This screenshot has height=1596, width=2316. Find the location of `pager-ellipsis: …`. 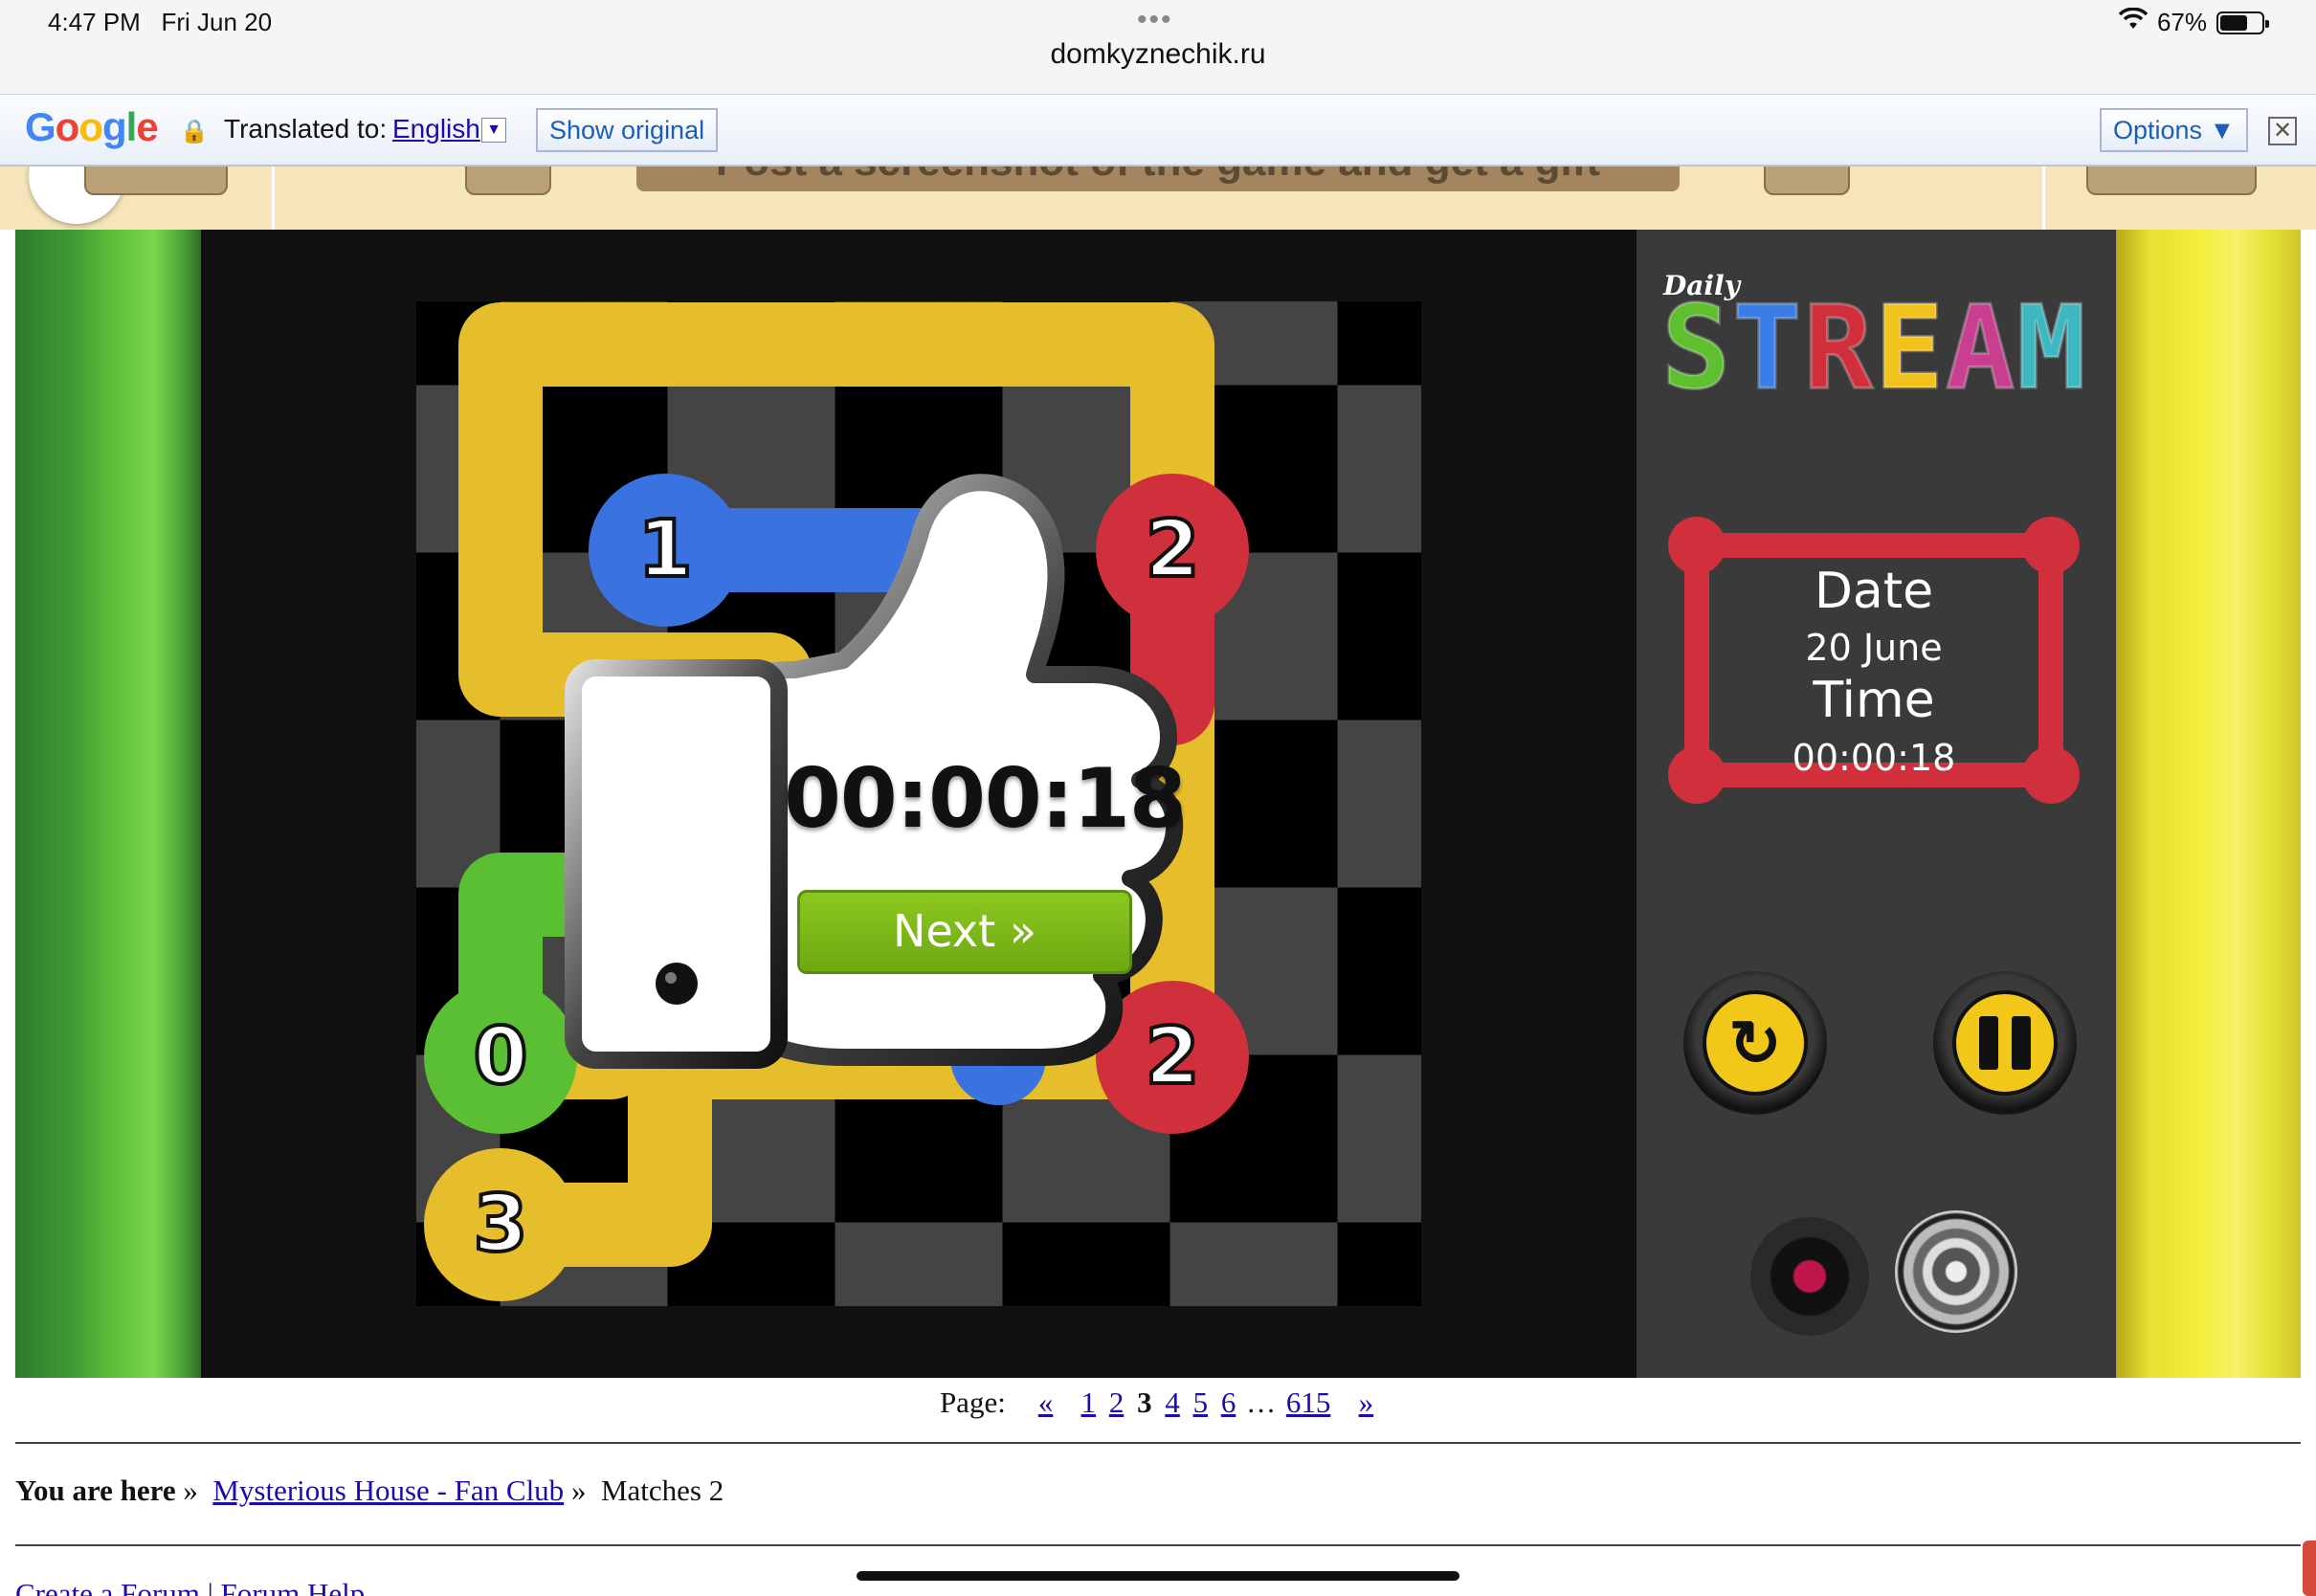

pager-ellipsis: … is located at coordinates (1261, 1402).